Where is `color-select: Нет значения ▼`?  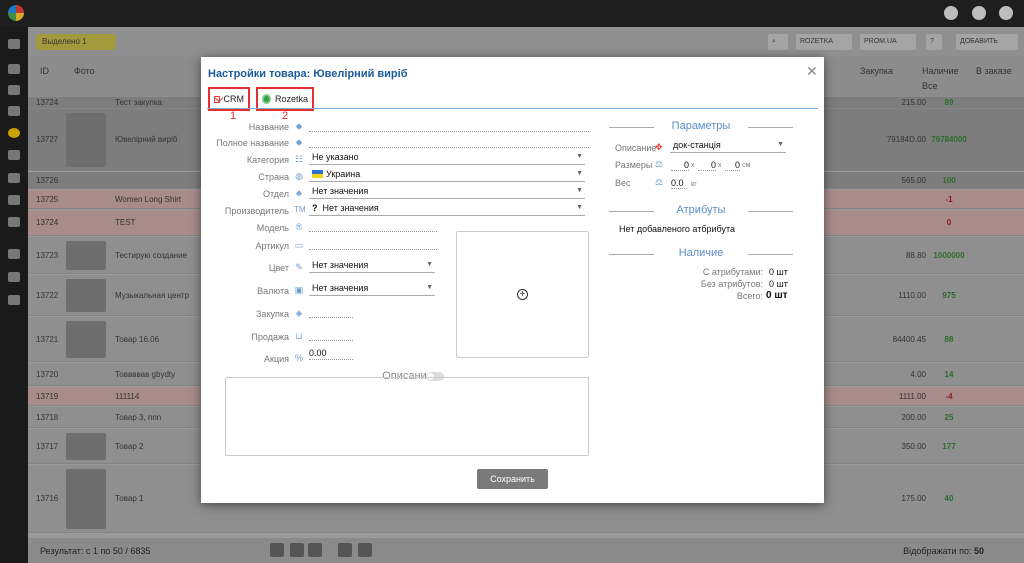 color-select: Нет значения ▼ is located at coordinates (372, 266).